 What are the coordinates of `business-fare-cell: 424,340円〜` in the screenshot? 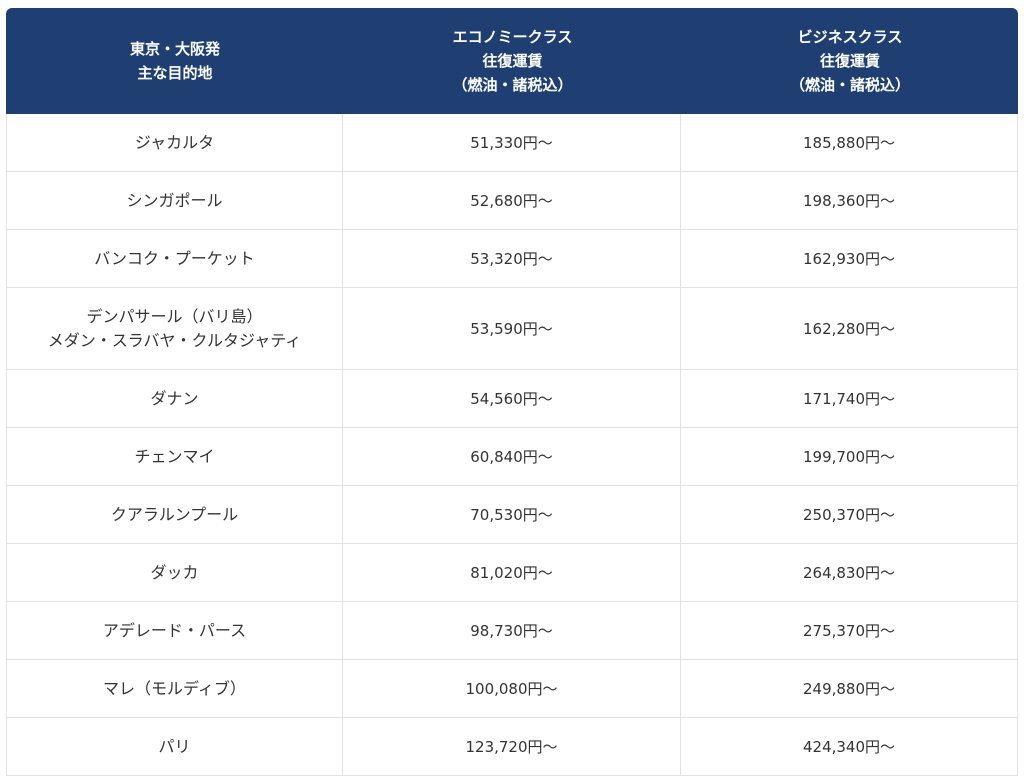 It's located at (849, 747).